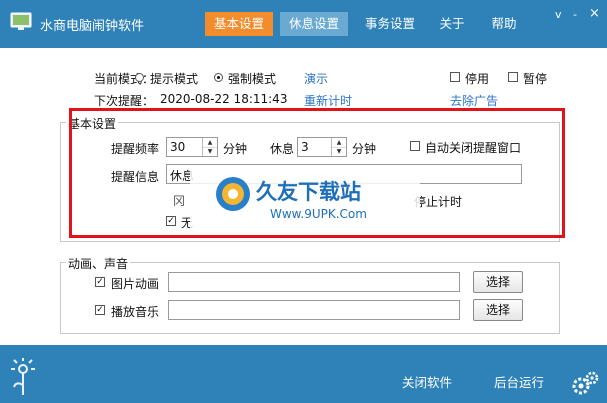 Image resolution: width=607 pixels, height=403 pixels. I want to click on app-logo-icon, so click(21, 22).